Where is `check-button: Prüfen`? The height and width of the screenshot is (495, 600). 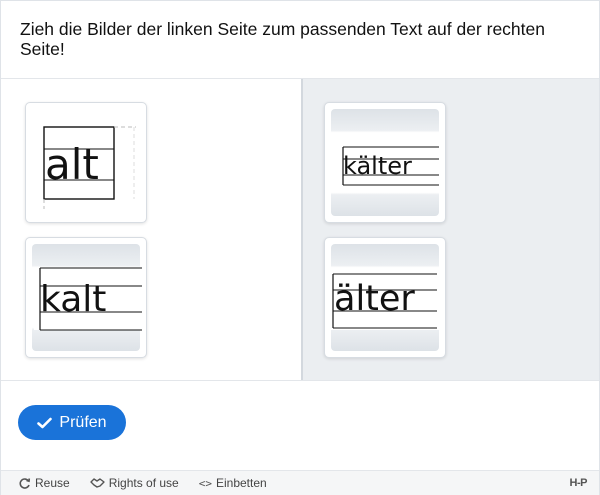
check-button: Prüfen is located at coordinates (72, 422).